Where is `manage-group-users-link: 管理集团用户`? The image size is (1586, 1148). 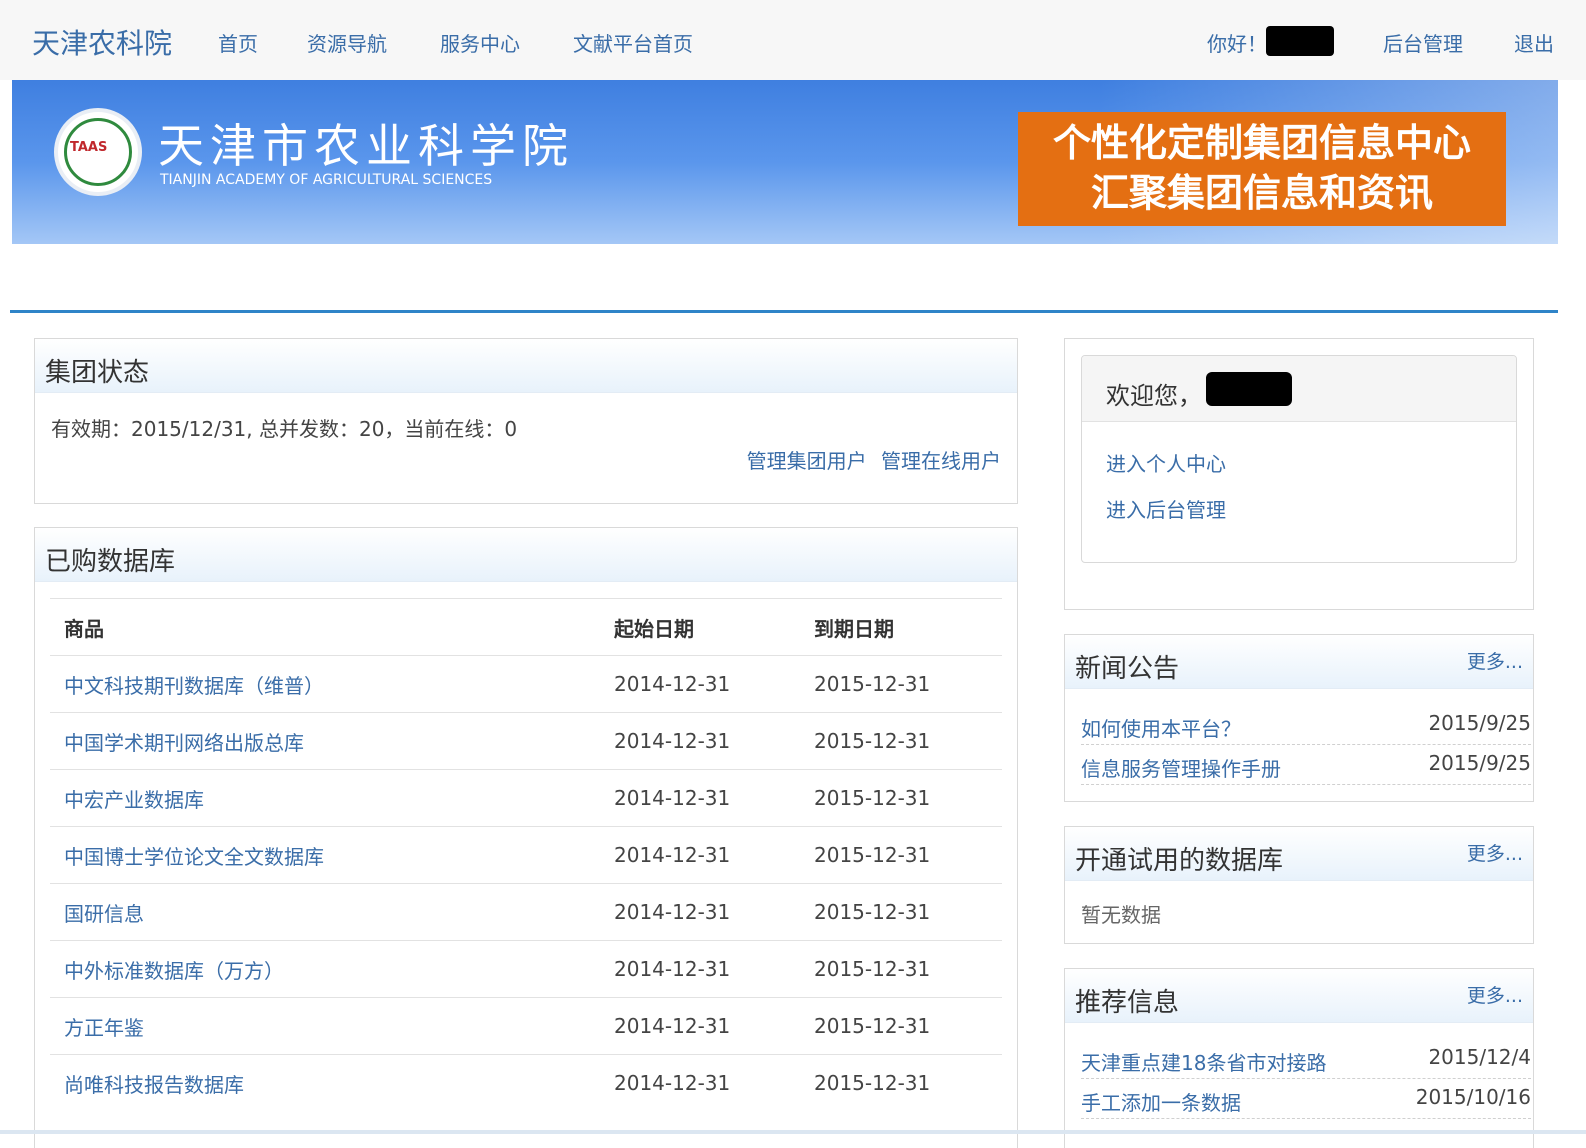
manage-group-users-link: 管理集团用户 is located at coordinates (807, 461).